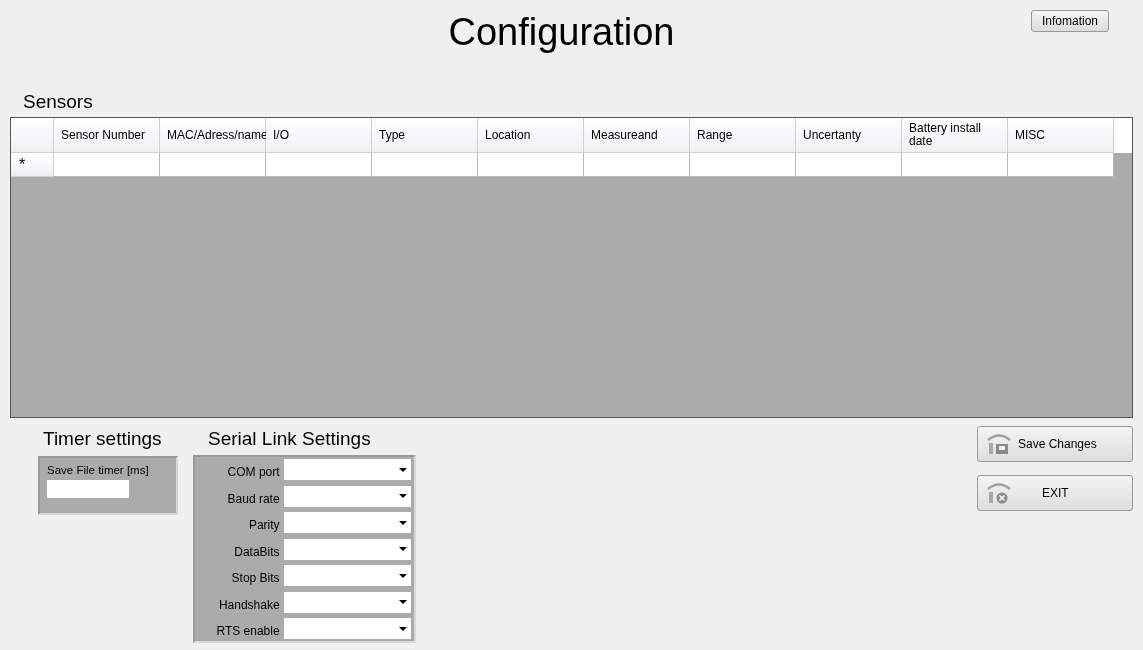  What do you see at coordinates (561, 32) in the screenshot?
I see `page-title: Configuration` at bounding box center [561, 32].